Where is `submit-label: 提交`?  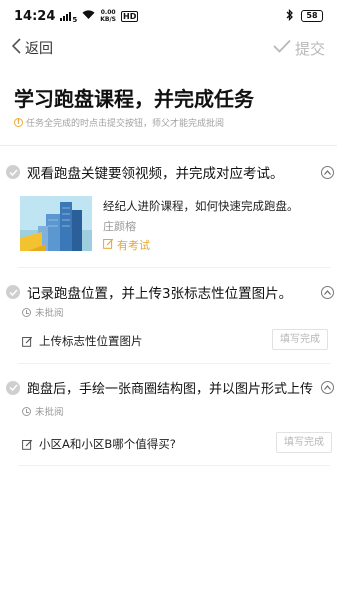
submit-label: 提交 is located at coordinates (309, 48).